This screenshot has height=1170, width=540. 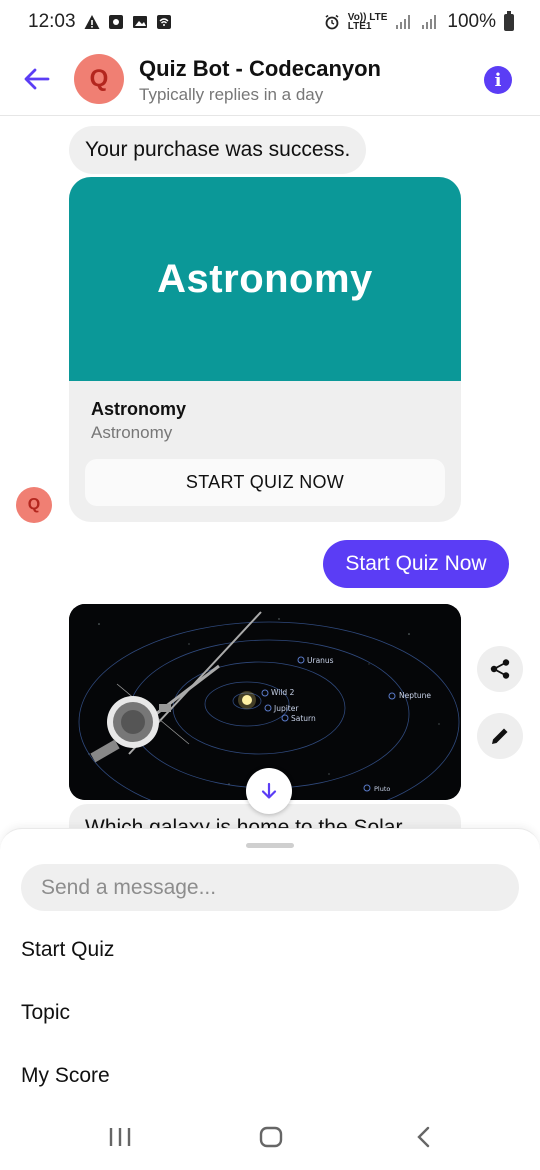 I want to click on back-arrow-icon, so click(x=37, y=79).